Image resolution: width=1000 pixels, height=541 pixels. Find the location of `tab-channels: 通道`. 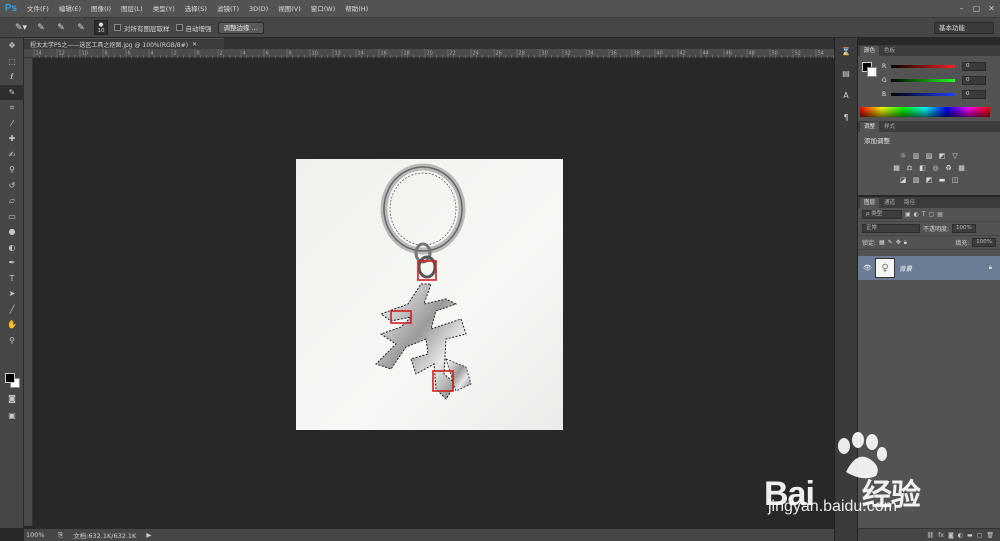

tab-channels: 通道 is located at coordinates (889, 203).